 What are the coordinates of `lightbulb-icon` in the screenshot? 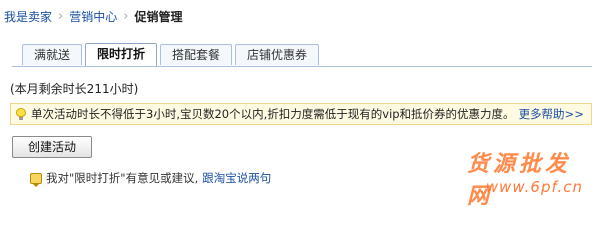 It's located at (21, 114).